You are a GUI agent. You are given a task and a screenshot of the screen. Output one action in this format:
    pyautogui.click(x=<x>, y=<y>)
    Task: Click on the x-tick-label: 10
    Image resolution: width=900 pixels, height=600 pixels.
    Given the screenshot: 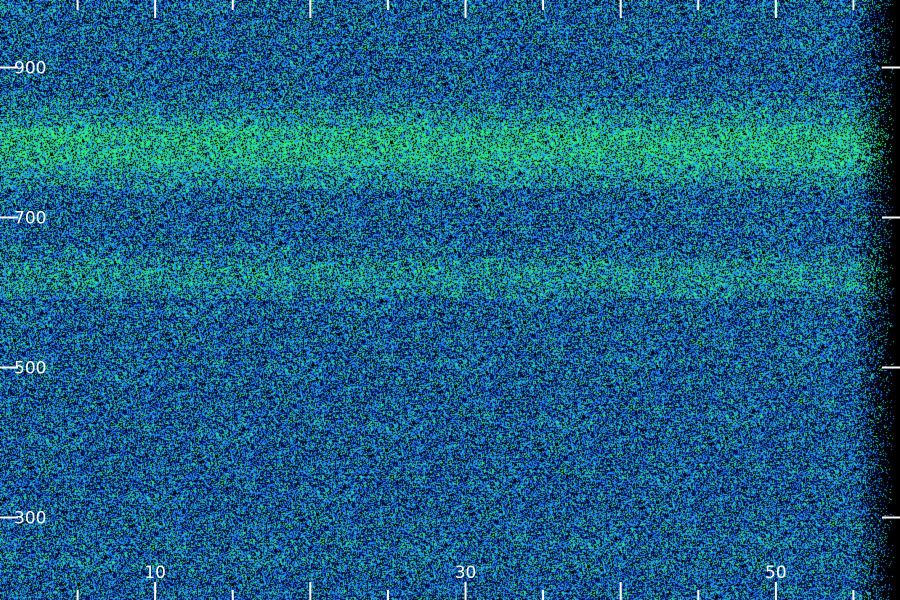 What is the action you would take?
    pyautogui.click(x=155, y=573)
    